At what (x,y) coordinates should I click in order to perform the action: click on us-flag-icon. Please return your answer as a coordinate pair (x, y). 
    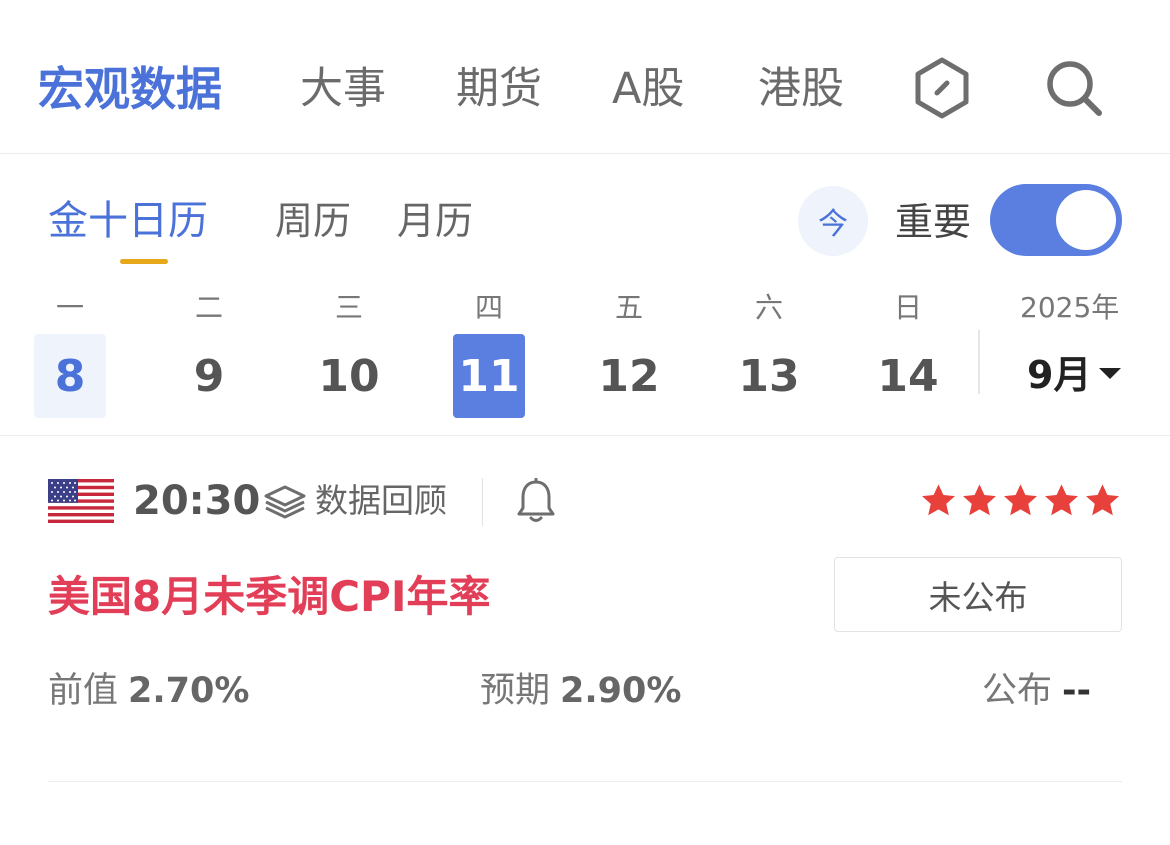
    Looking at the image, I should click on (81, 501).